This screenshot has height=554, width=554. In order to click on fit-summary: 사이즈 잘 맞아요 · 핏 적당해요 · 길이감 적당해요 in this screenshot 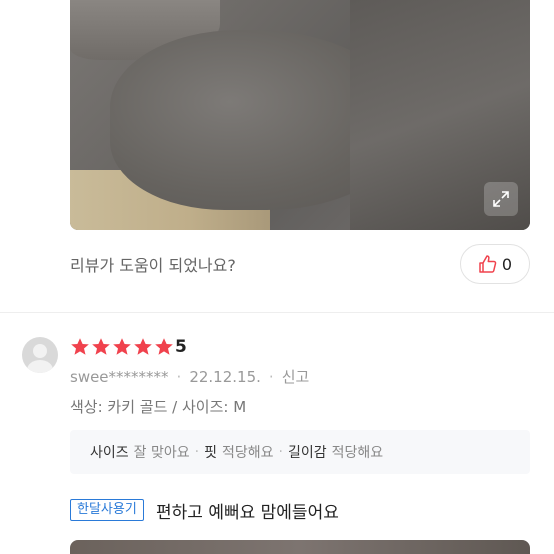, I will do `click(300, 452)`.